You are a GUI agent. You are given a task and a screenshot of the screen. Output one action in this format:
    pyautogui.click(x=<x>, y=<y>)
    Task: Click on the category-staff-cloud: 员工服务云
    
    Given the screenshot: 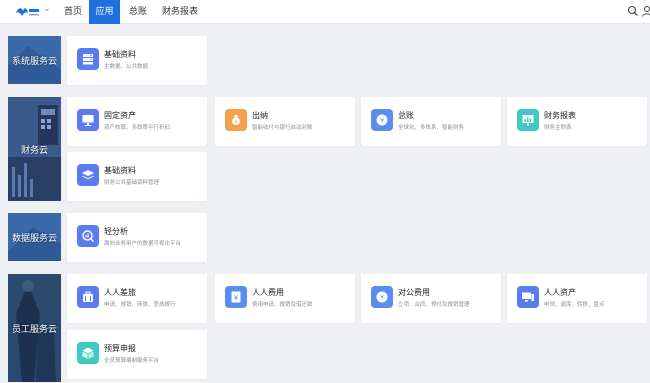 What is the action you would take?
    pyautogui.click(x=34, y=328)
    